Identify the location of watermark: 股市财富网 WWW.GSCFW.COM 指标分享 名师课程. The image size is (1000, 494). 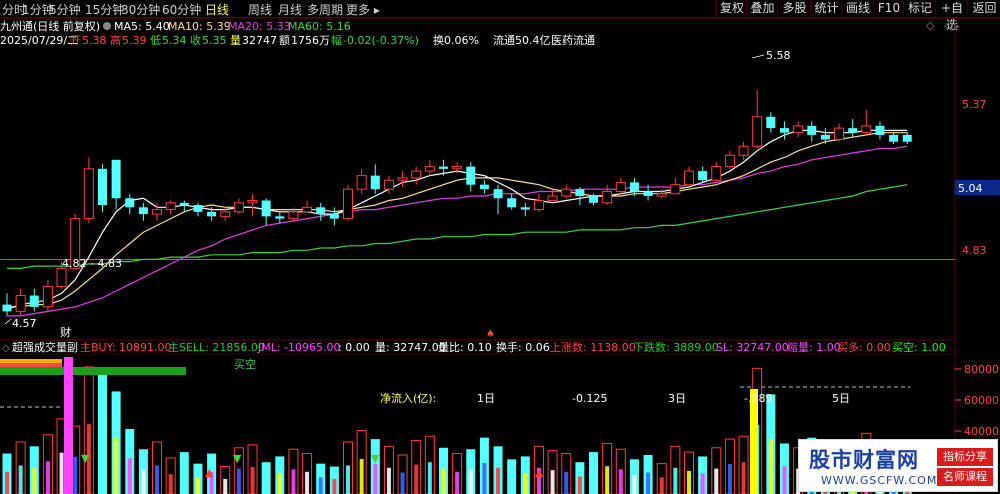
(898, 465).